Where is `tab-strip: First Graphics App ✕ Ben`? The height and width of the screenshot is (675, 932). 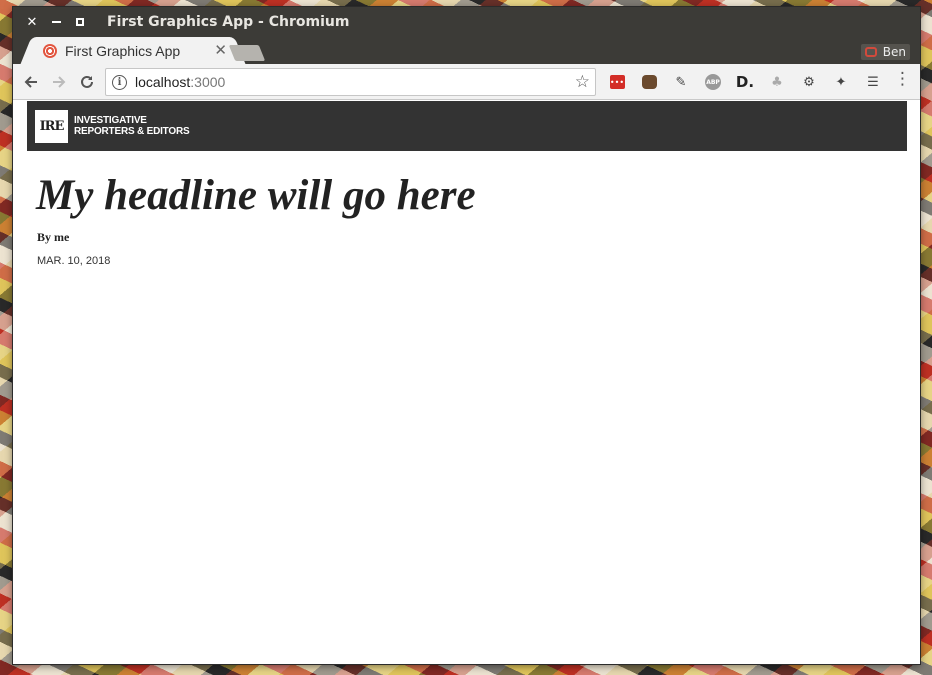
tab-strip: First Graphics App ✕ Ben is located at coordinates (466, 50).